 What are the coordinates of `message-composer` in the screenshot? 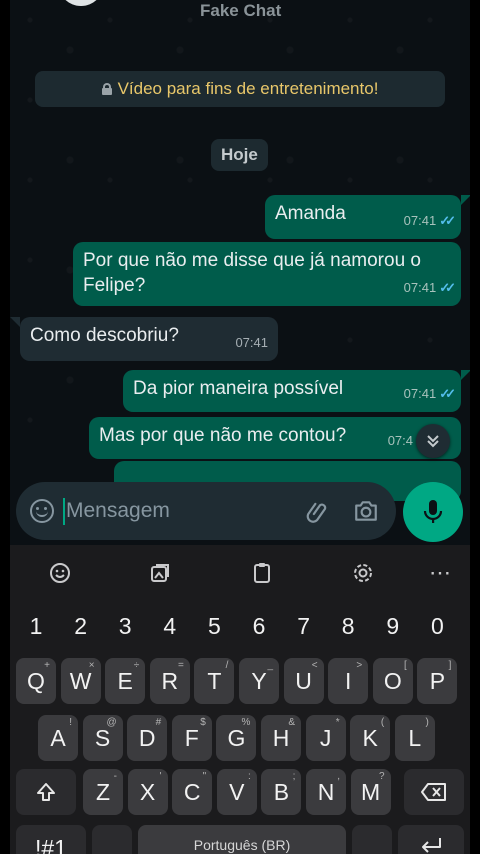 It's located at (206, 511).